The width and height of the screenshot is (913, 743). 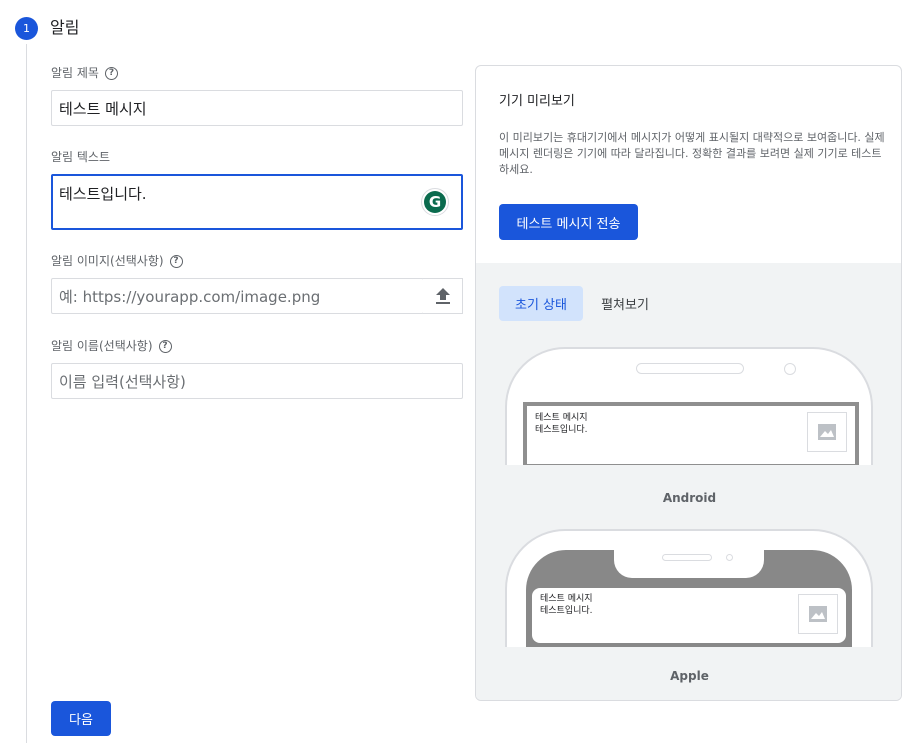 I want to click on notification-title-value: 테스트 메시지, so click(x=103, y=108).